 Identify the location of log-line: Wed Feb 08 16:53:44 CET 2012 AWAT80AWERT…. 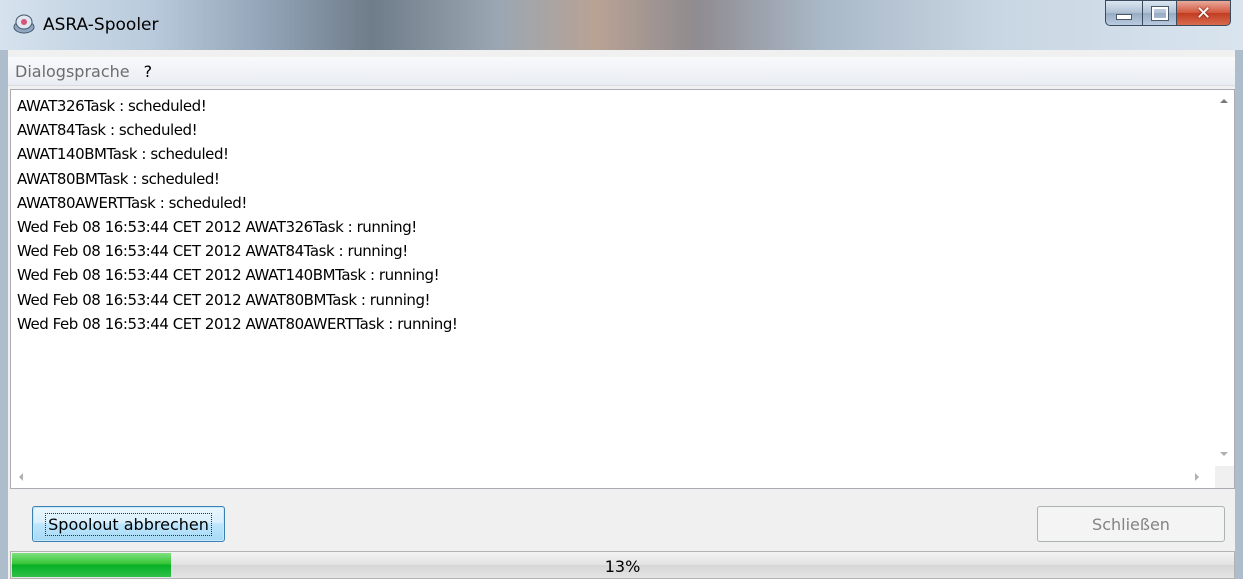
(237, 323).